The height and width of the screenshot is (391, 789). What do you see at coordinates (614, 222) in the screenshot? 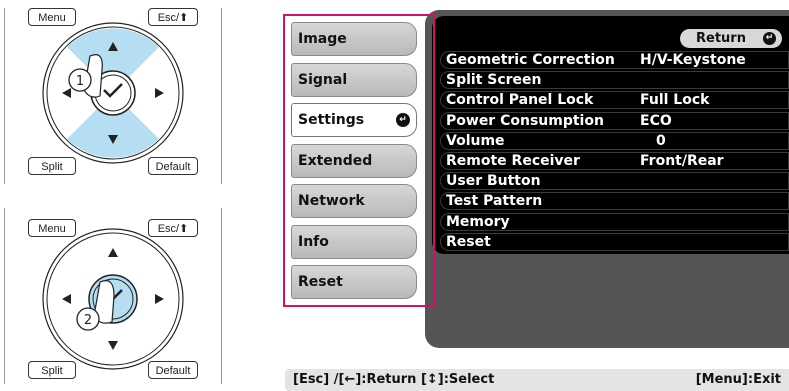
I see `settings-row: Memory` at bounding box center [614, 222].